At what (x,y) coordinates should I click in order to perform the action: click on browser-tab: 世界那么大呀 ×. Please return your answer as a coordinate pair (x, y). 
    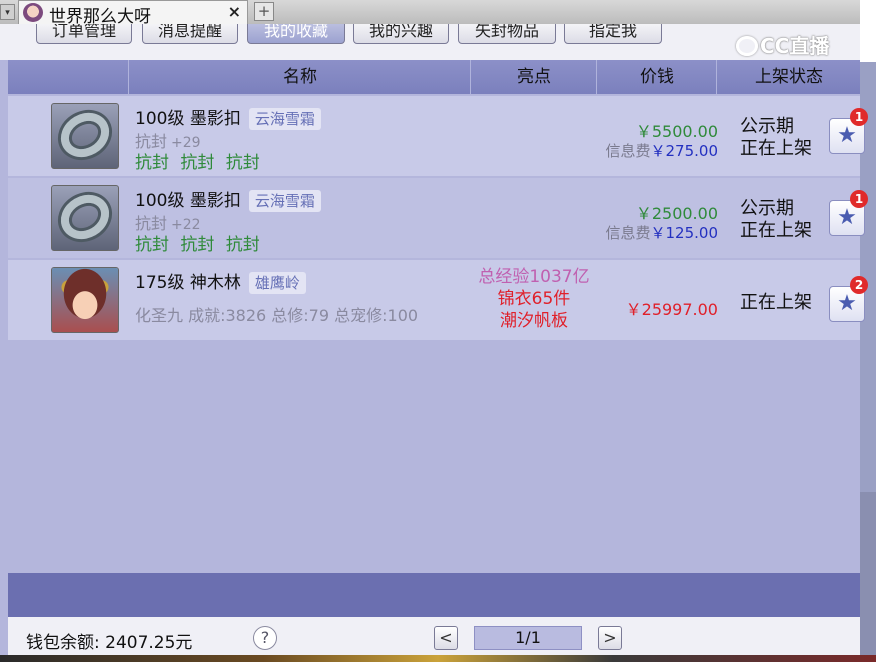
    Looking at the image, I should click on (133, 13).